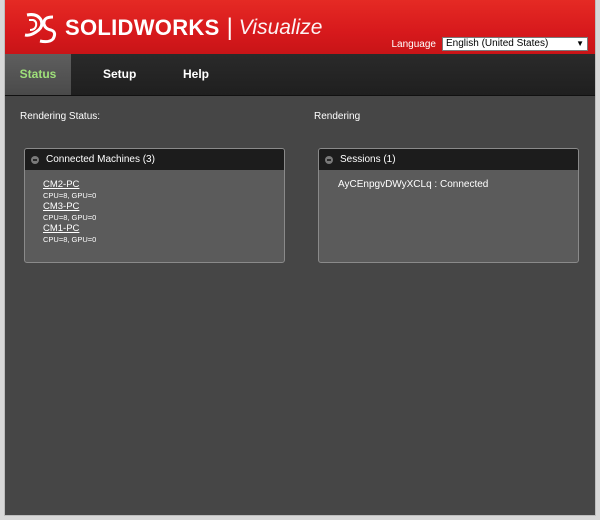 The width and height of the screenshot is (600, 520). What do you see at coordinates (163, 185) in the screenshot?
I see `machine-link-cm2: CM2-PC` at bounding box center [163, 185].